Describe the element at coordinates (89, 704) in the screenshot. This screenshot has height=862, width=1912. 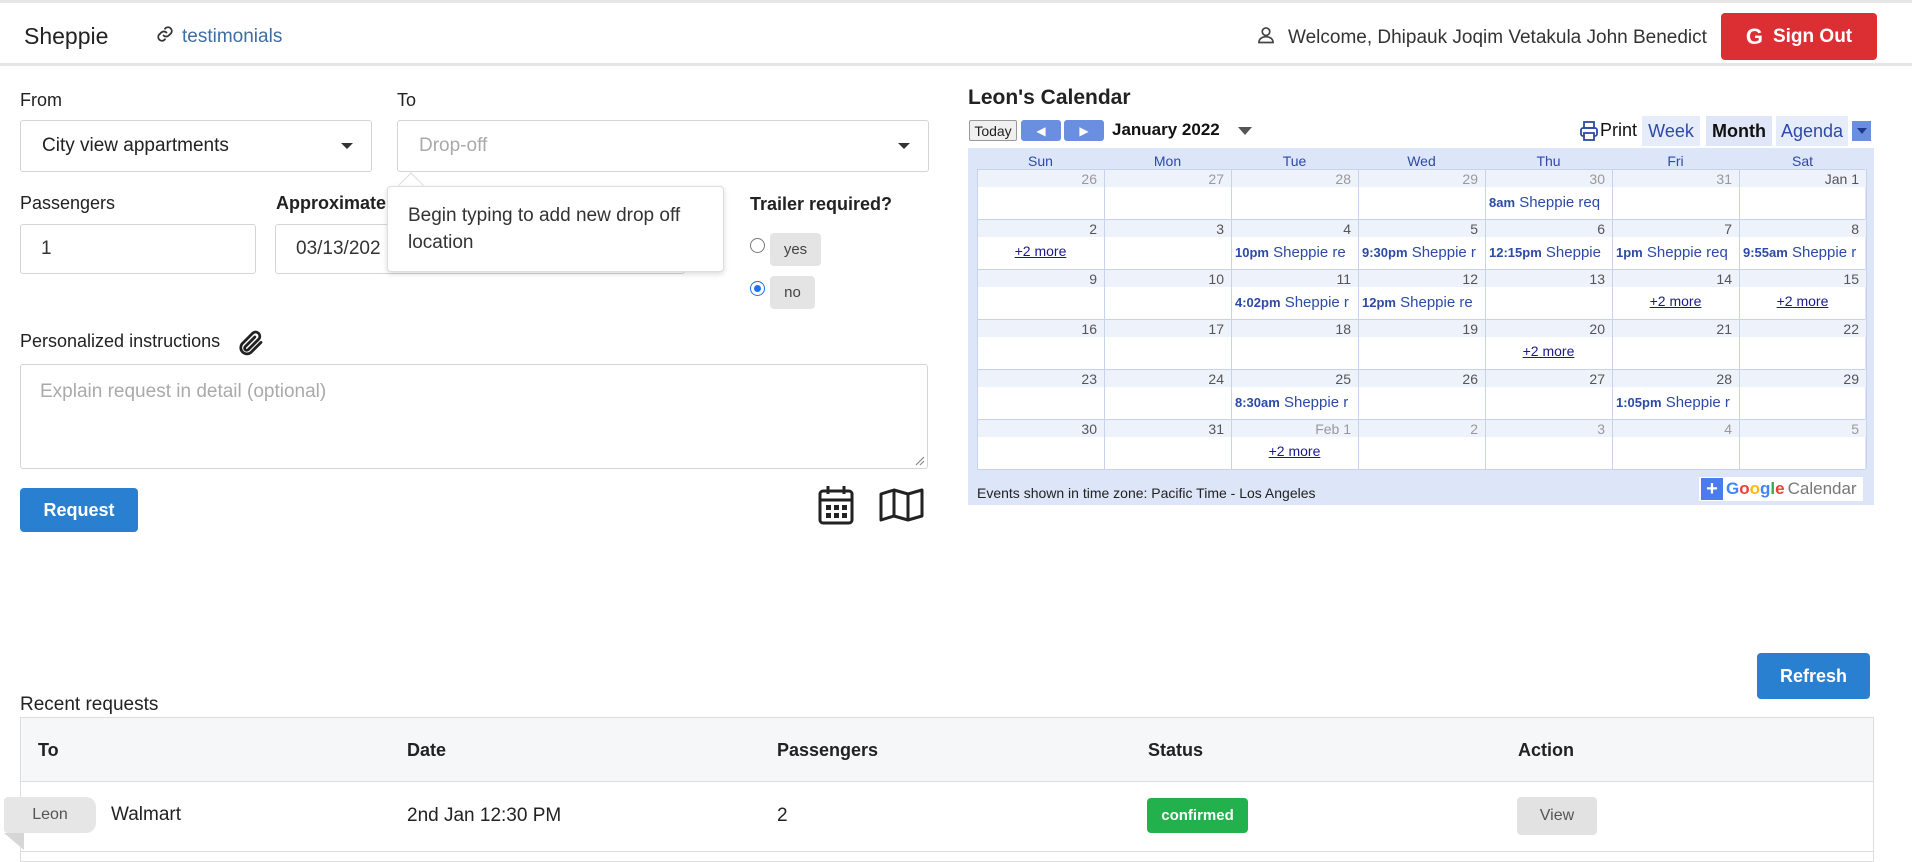
I see `recent-requests-title: Recent requests` at that location.